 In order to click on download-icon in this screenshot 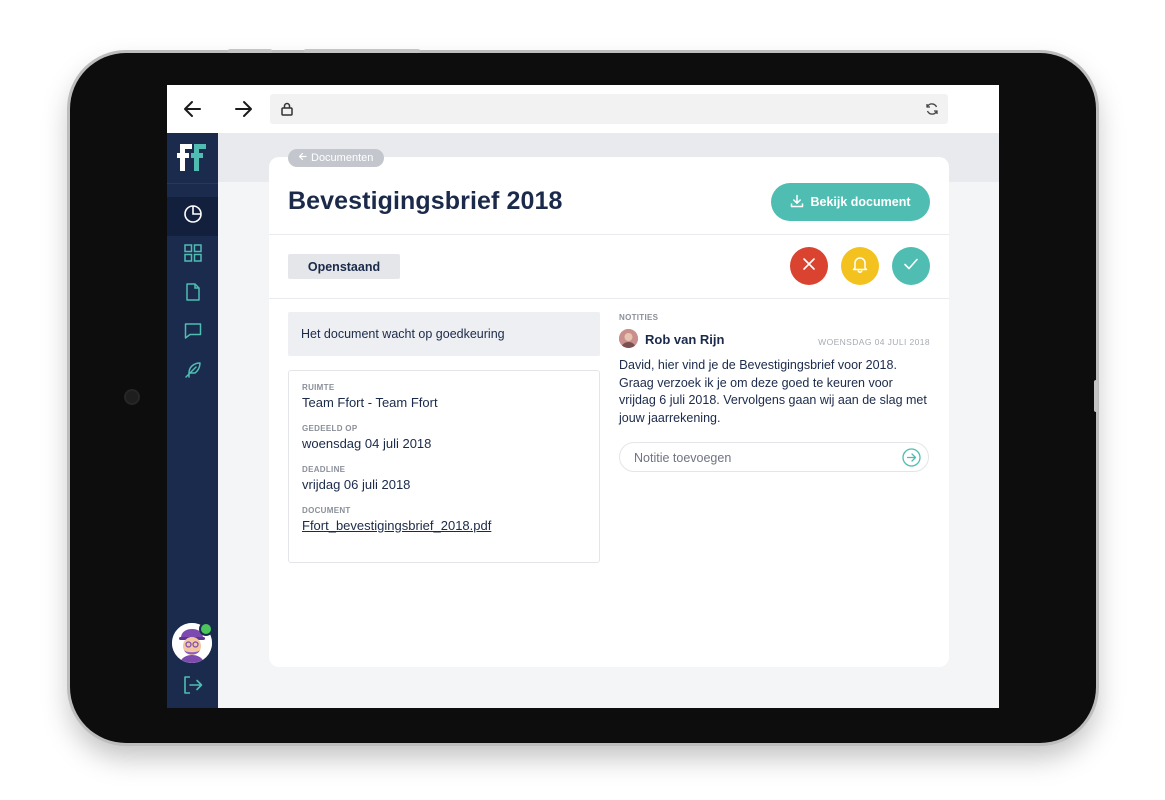, I will do `click(797, 202)`.